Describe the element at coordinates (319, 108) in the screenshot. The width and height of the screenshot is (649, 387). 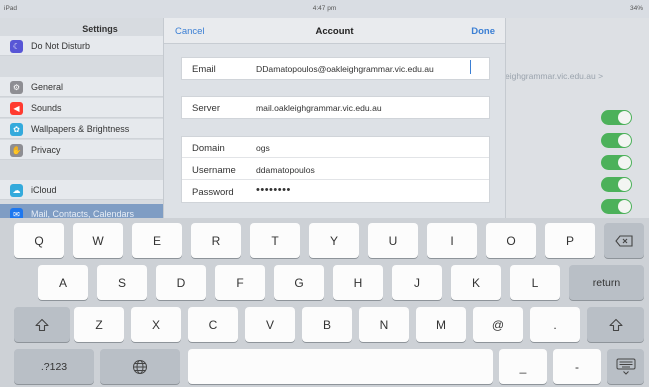
I see `server-input: mail.oakleighgrammar.vic.edu.au` at that location.